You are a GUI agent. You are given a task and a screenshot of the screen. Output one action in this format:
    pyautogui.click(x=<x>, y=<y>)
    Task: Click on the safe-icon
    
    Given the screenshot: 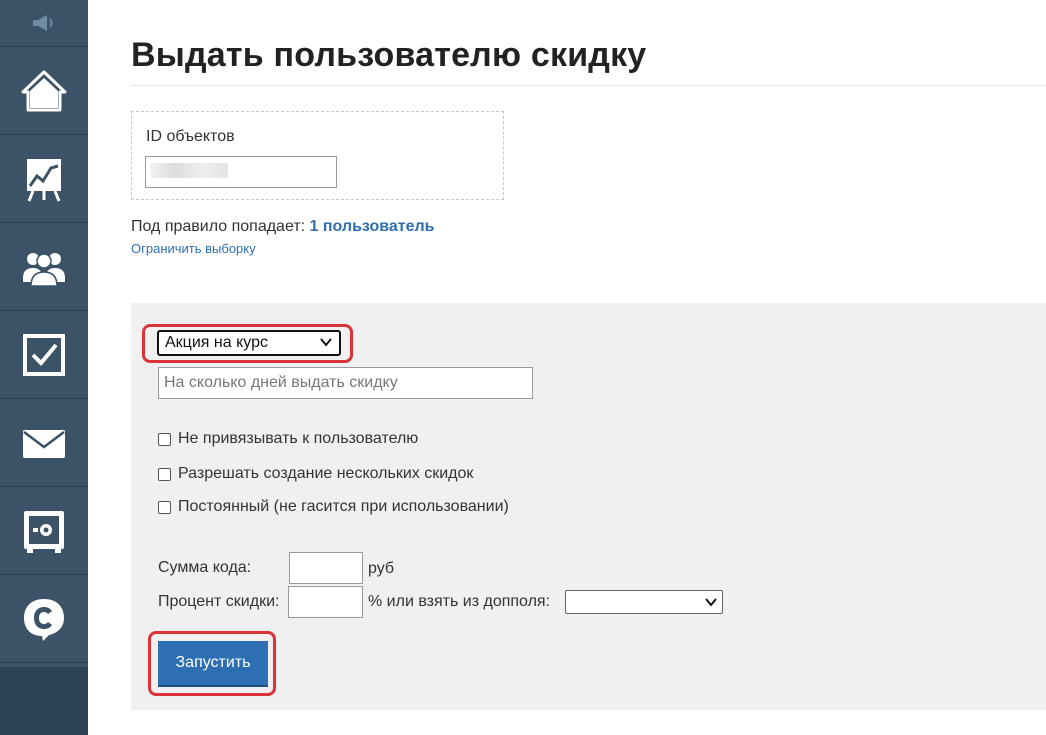 What is the action you would take?
    pyautogui.click(x=44, y=531)
    